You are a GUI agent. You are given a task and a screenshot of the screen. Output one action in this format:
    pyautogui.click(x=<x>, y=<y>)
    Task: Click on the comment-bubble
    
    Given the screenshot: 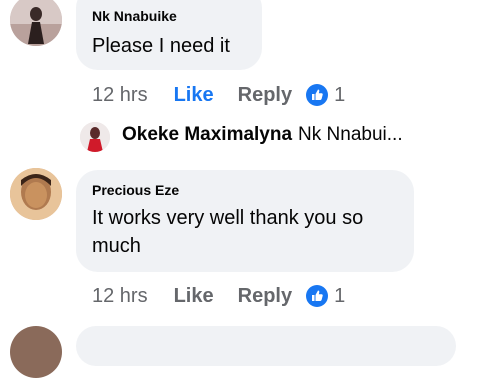 What is the action you would take?
    pyautogui.click(x=266, y=346)
    